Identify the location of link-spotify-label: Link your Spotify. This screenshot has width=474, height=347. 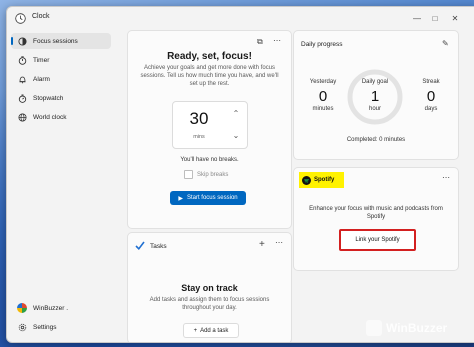
(377, 240).